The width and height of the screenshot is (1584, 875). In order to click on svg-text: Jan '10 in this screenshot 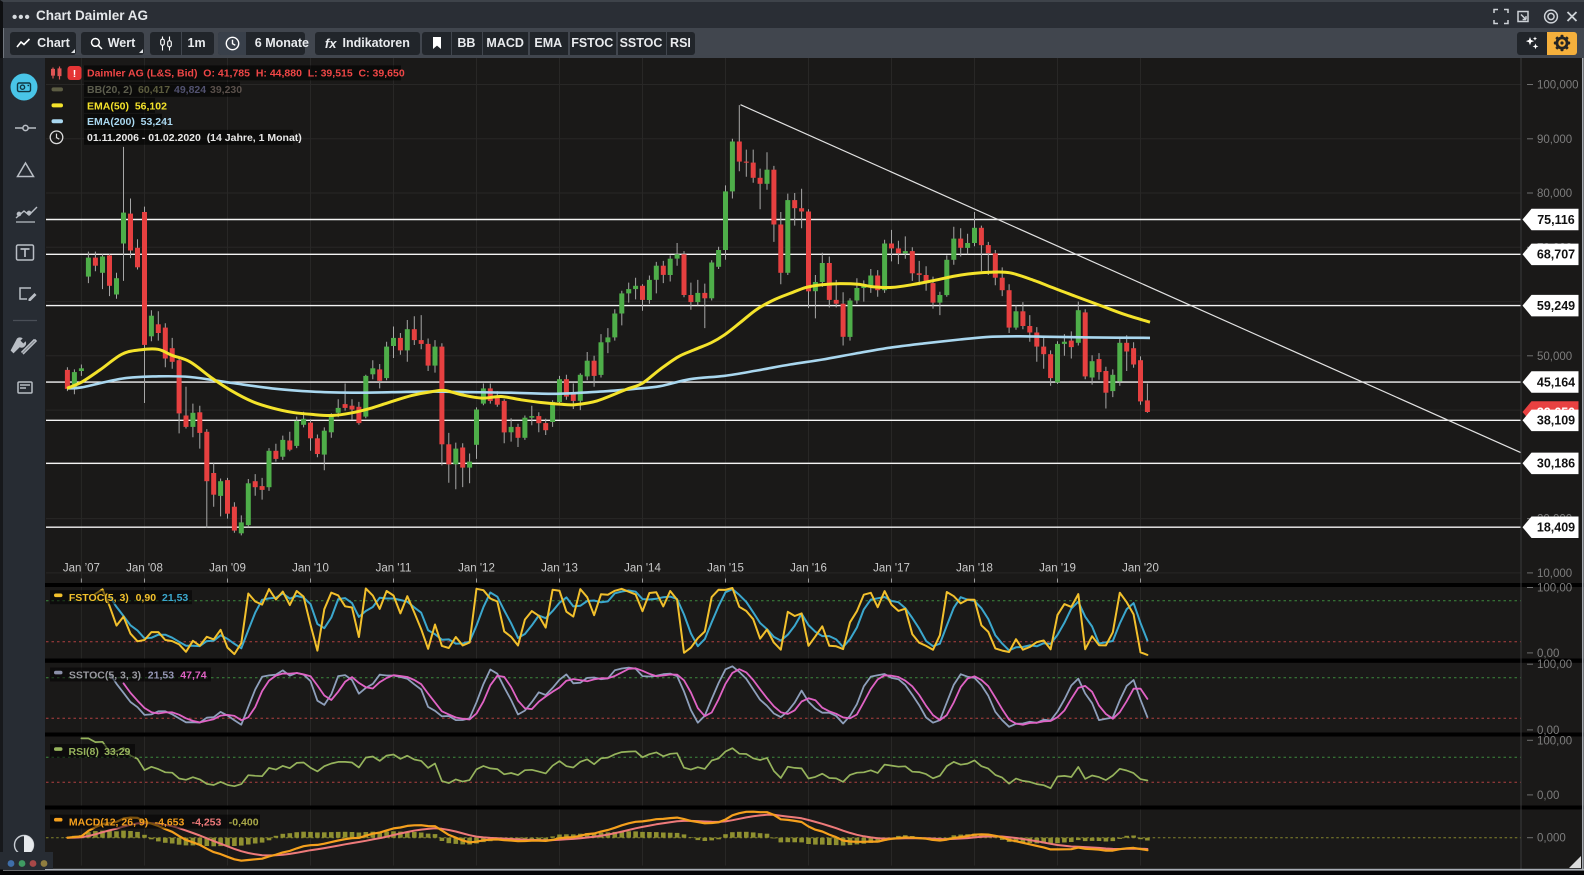, I will do `click(310, 569)`.